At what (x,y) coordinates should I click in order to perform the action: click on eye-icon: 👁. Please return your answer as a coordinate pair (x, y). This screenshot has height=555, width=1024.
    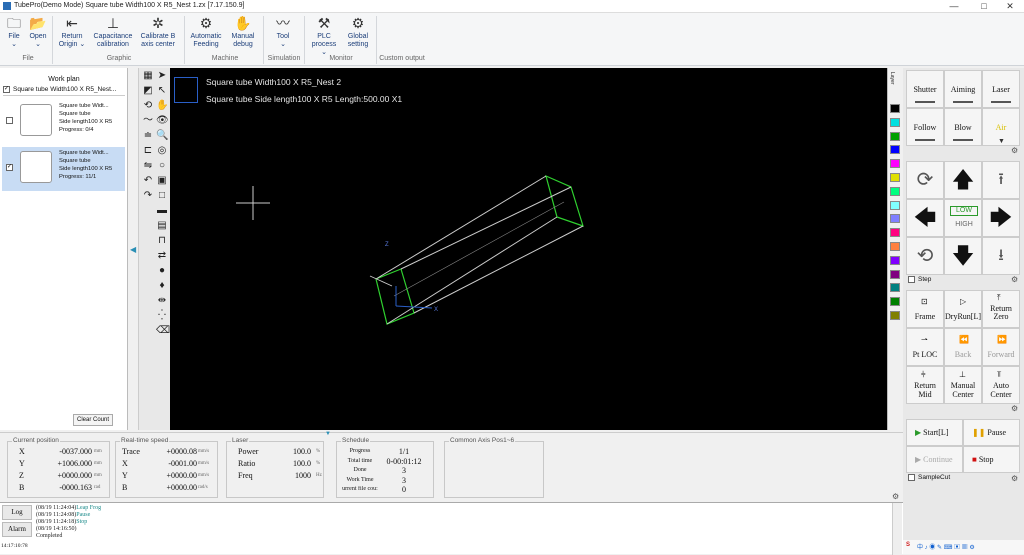
    Looking at the image, I should click on (162, 121).